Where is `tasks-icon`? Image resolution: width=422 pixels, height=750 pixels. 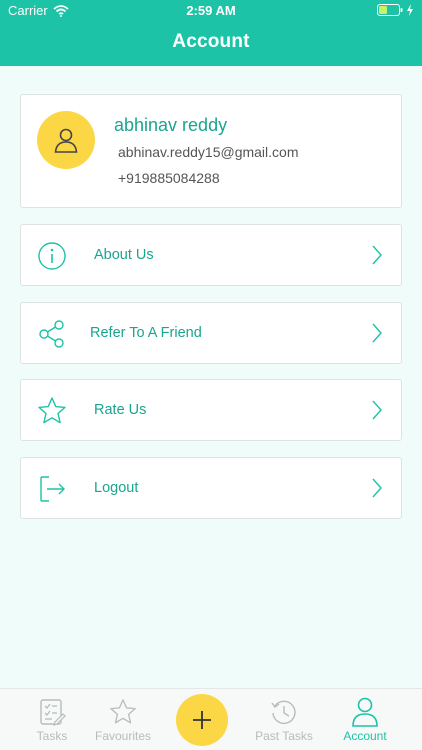 tasks-icon is located at coordinates (52, 712).